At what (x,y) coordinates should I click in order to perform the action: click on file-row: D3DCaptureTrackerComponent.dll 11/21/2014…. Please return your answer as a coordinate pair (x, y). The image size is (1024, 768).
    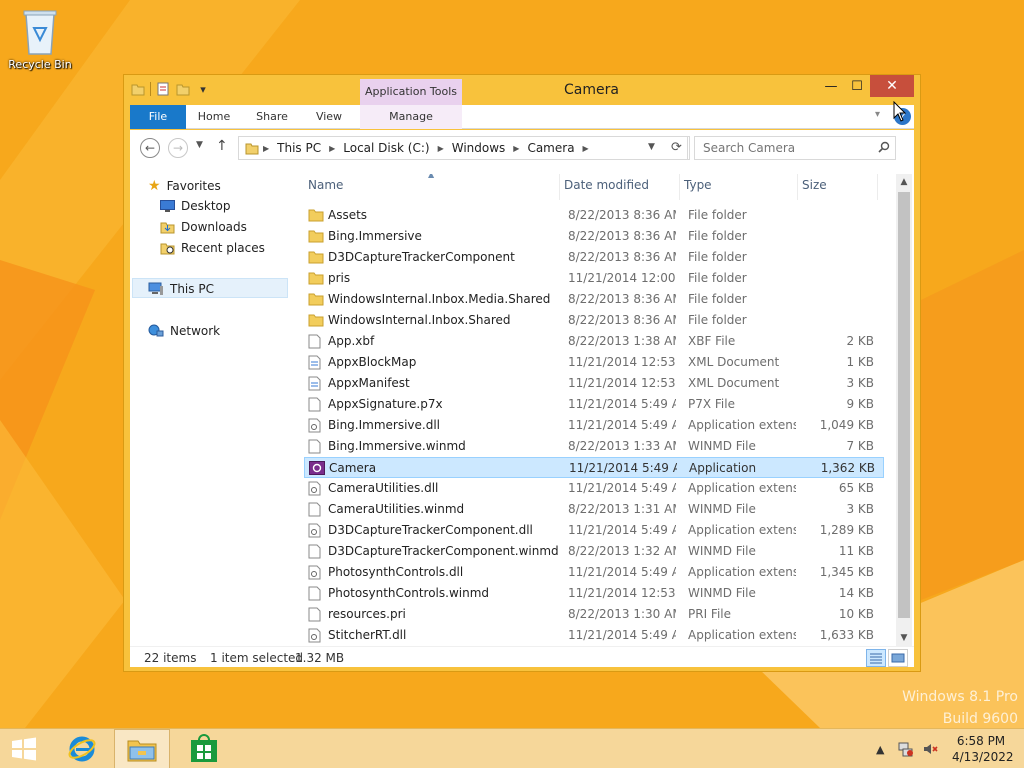
    Looking at the image, I should click on (594, 530).